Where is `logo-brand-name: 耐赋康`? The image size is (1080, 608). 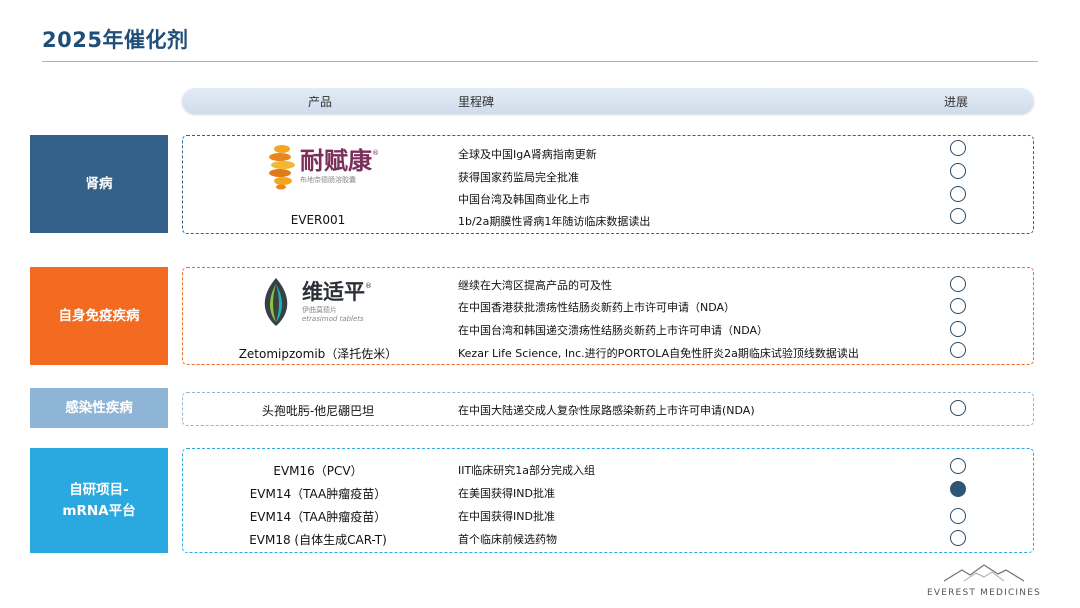 logo-brand-name: 耐赋康 is located at coordinates (336, 161).